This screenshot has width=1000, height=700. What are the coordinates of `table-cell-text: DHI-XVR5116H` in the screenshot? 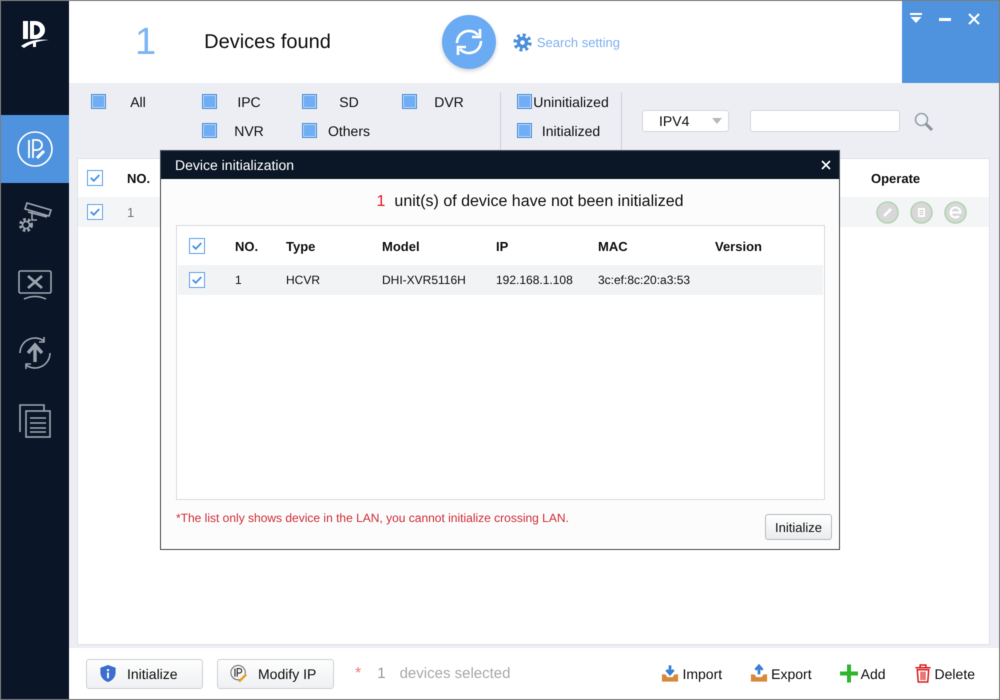 It's located at (424, 280).